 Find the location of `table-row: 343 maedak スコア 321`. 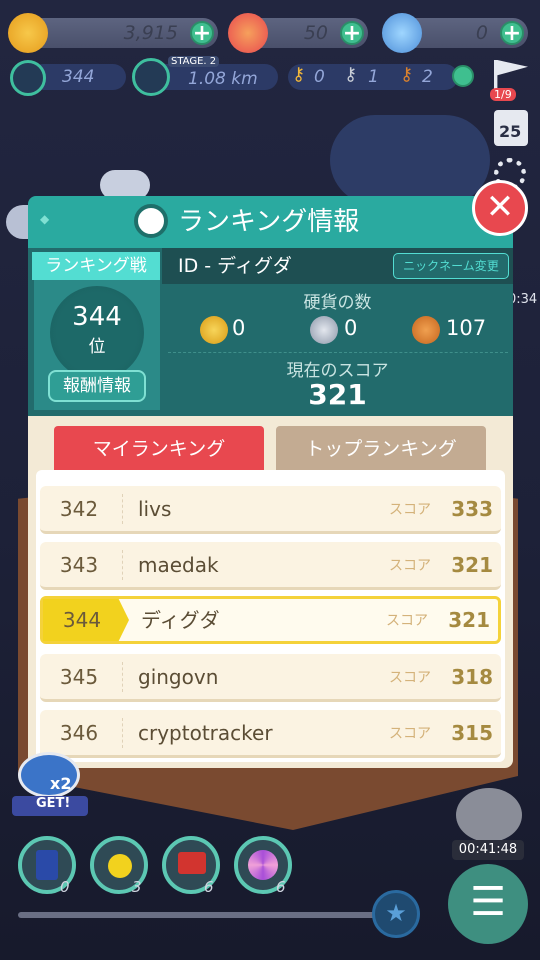

table-row: 343 maedak スコア 321 is located at coordinates (270, 566).